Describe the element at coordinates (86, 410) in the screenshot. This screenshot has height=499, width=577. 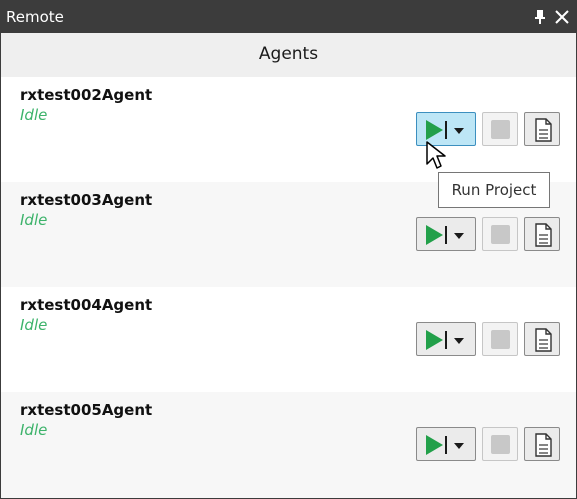
I see `agent-name: rxtest005Agent` at that location.